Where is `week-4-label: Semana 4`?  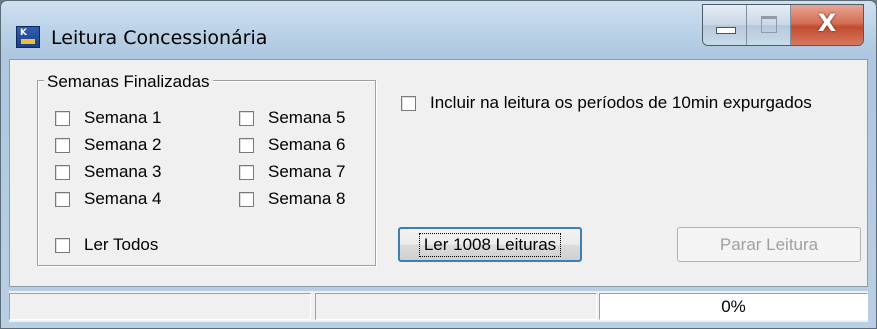
week-4-label: Semana 4 is located at coordinates (123, 198).